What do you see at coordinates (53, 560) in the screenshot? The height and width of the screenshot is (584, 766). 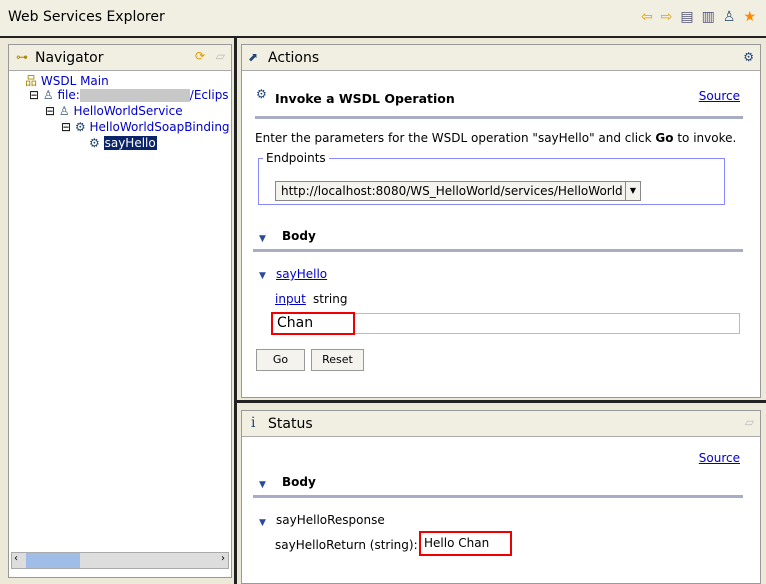 I see `scrollbar-thumb` at bounding box center [53, 560].